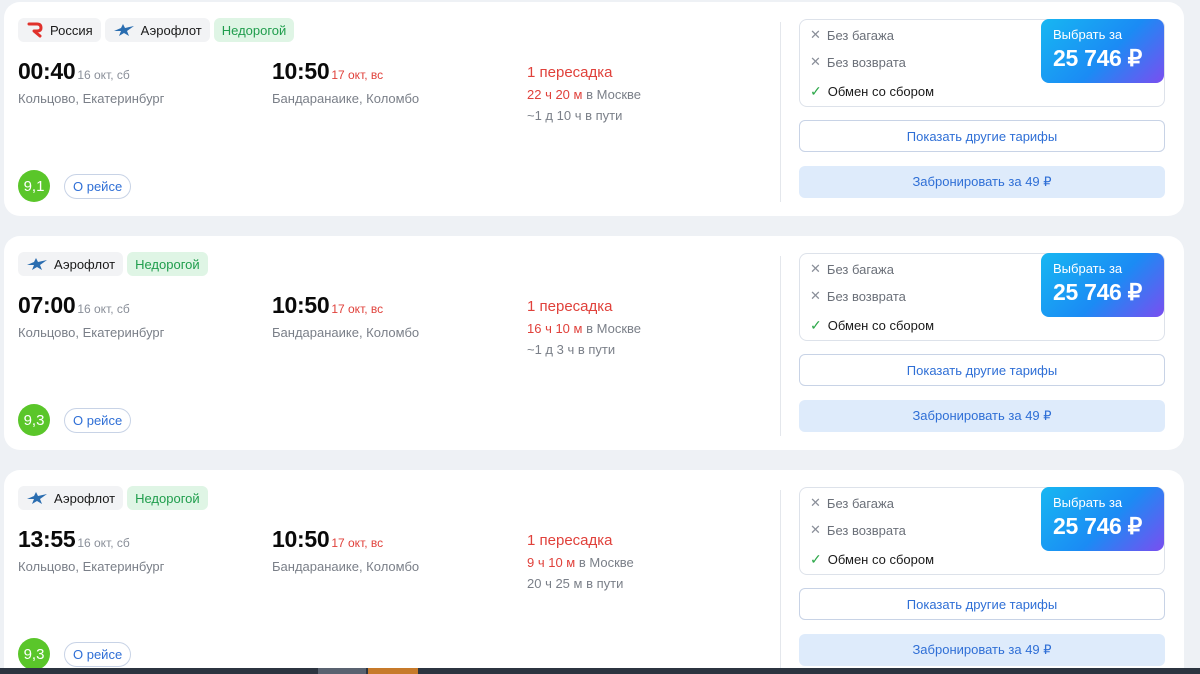  Describe the element at coordinates (47, 71) in the screenshot. I see `departure-time: 00:40` at that location.